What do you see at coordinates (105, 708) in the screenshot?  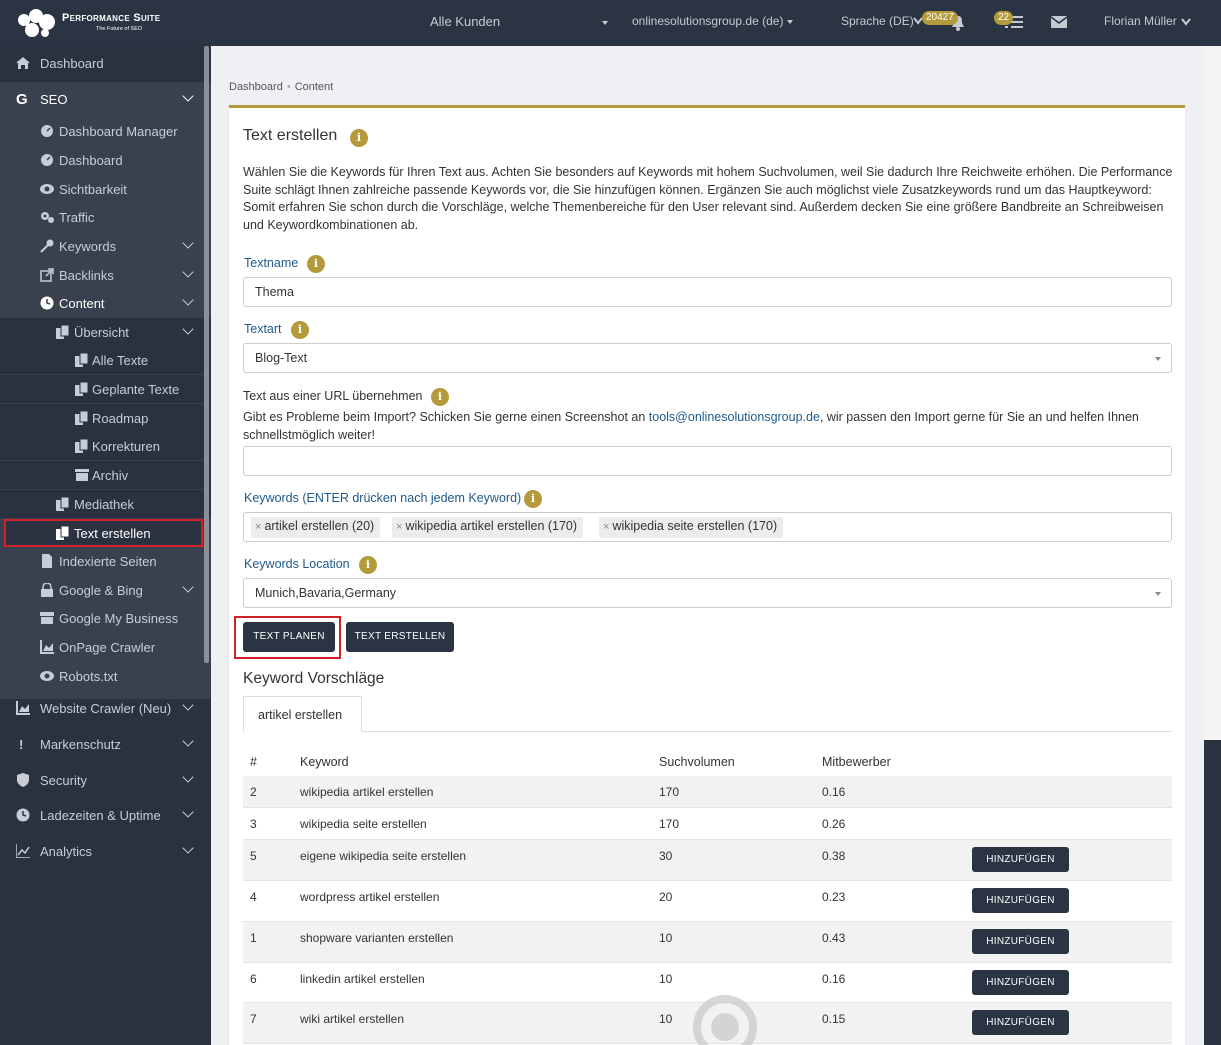 I see `sidebar-item-website-crawler: Website Crawler (Neu)` at bounding box center [105, 708].